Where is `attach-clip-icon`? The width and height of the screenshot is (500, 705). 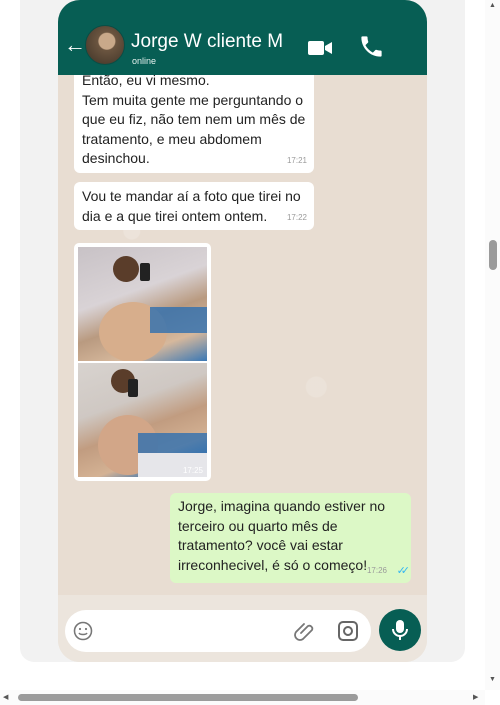 attach-clip-icon is located at coordinates (306, 632).